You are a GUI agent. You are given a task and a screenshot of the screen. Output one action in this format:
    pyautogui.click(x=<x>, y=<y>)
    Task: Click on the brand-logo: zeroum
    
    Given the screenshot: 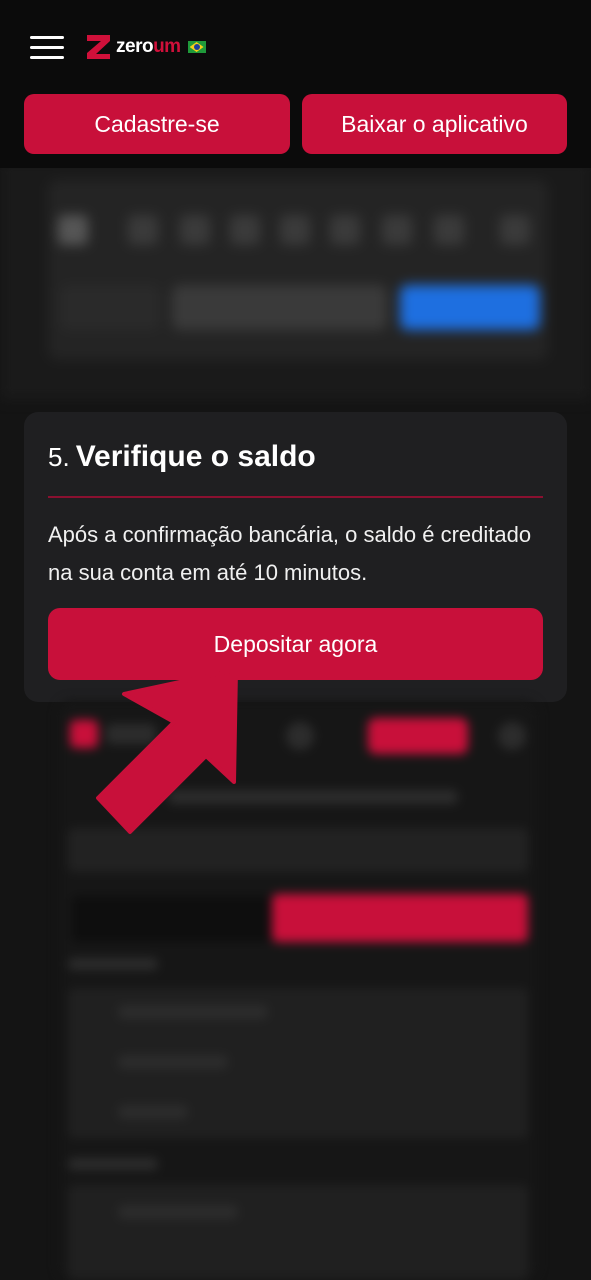 What is the action you would take?
    pyautogui.click(x=146, y=47)
    